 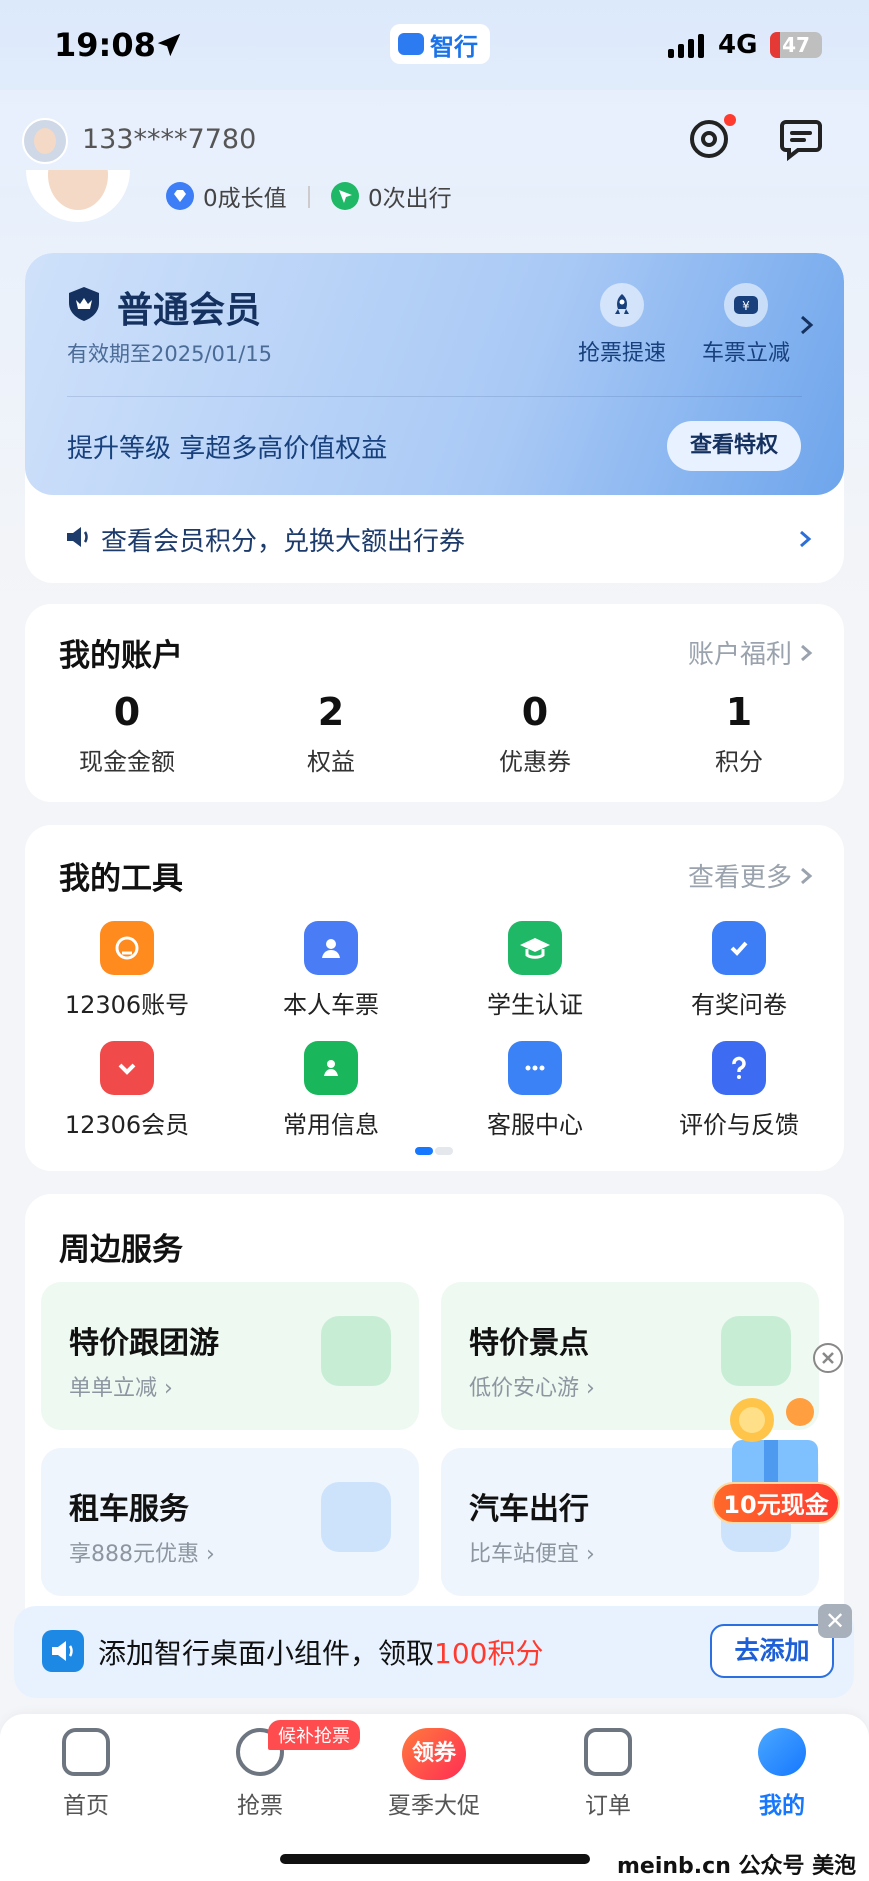 What do you see at coordinates (782, 1752) in the screenshot?
I see `profile-icon` at bounding box center [782, 1752].